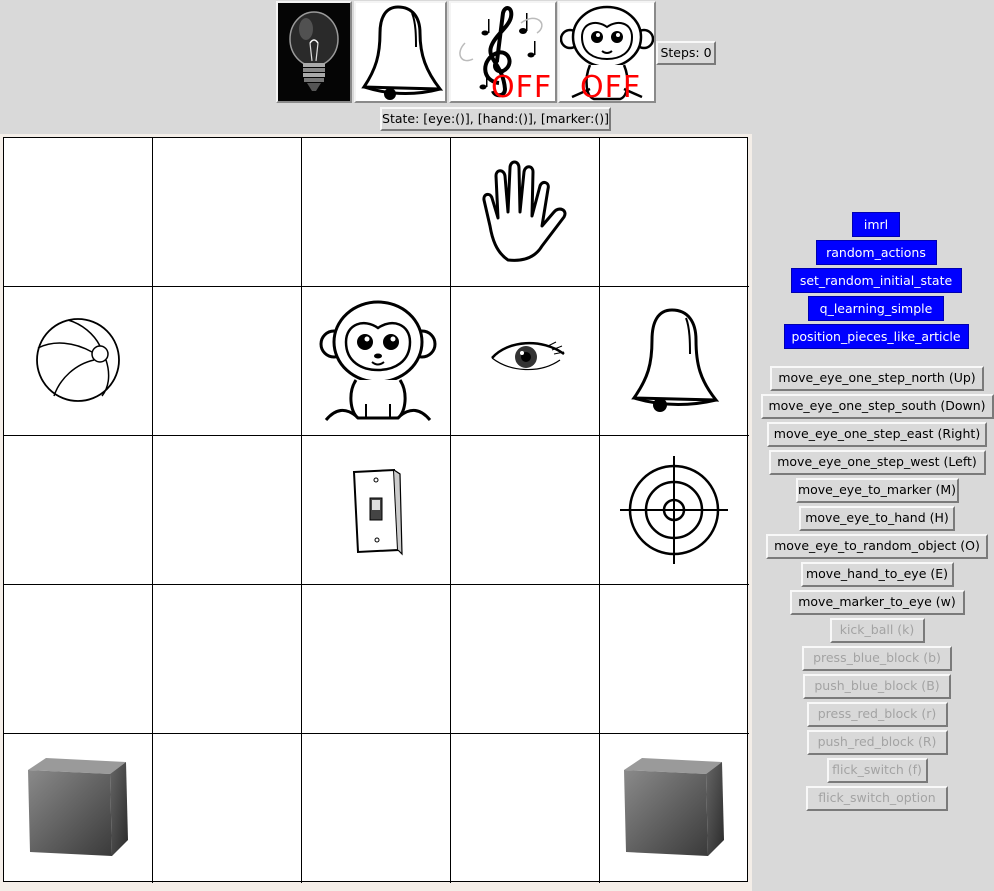 This screenshot has width=994, height=891. What do you see at coordinates (876, 308) in the screenshot?
I see `algorithm-button-q-learning-simple: q_learning_simple` at bounding box center [876, 308].